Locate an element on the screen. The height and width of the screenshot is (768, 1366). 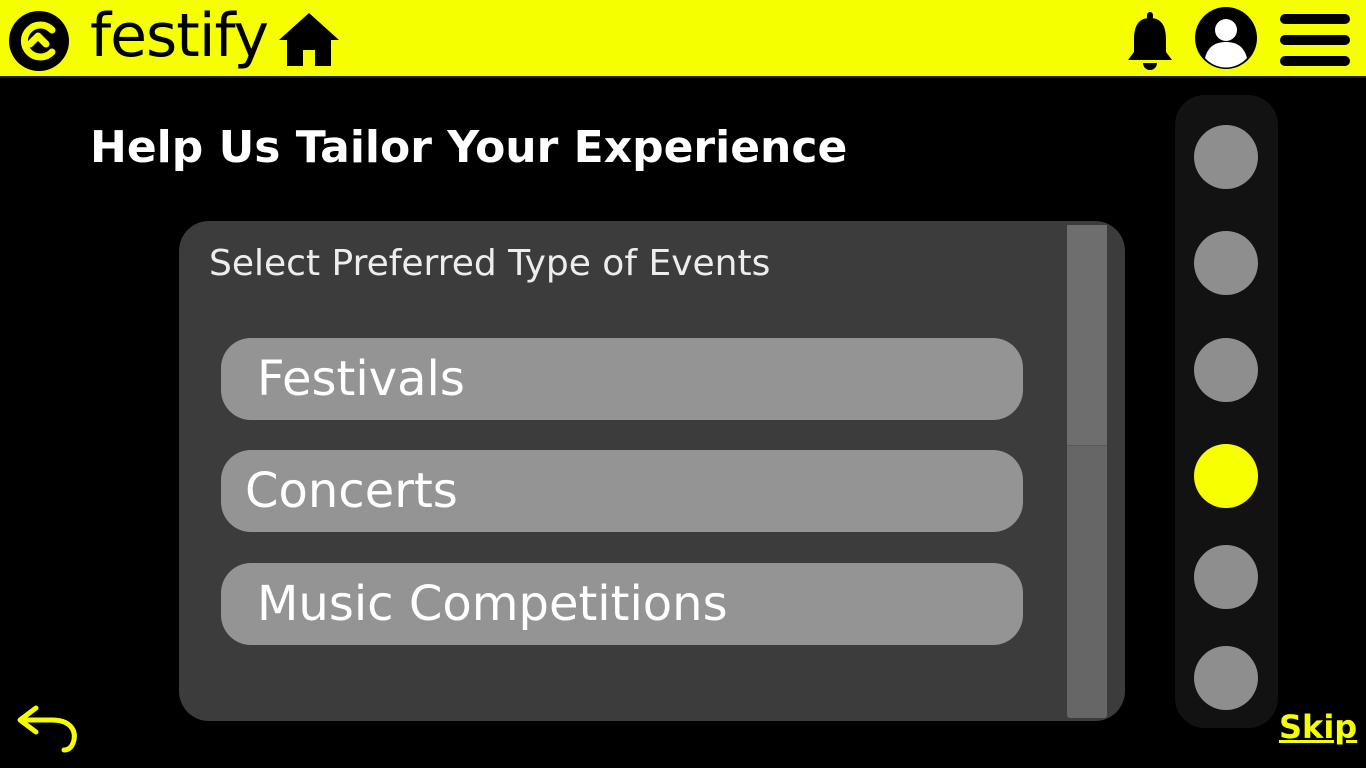
scrollbar-track is located at coordinates (1087, 471).